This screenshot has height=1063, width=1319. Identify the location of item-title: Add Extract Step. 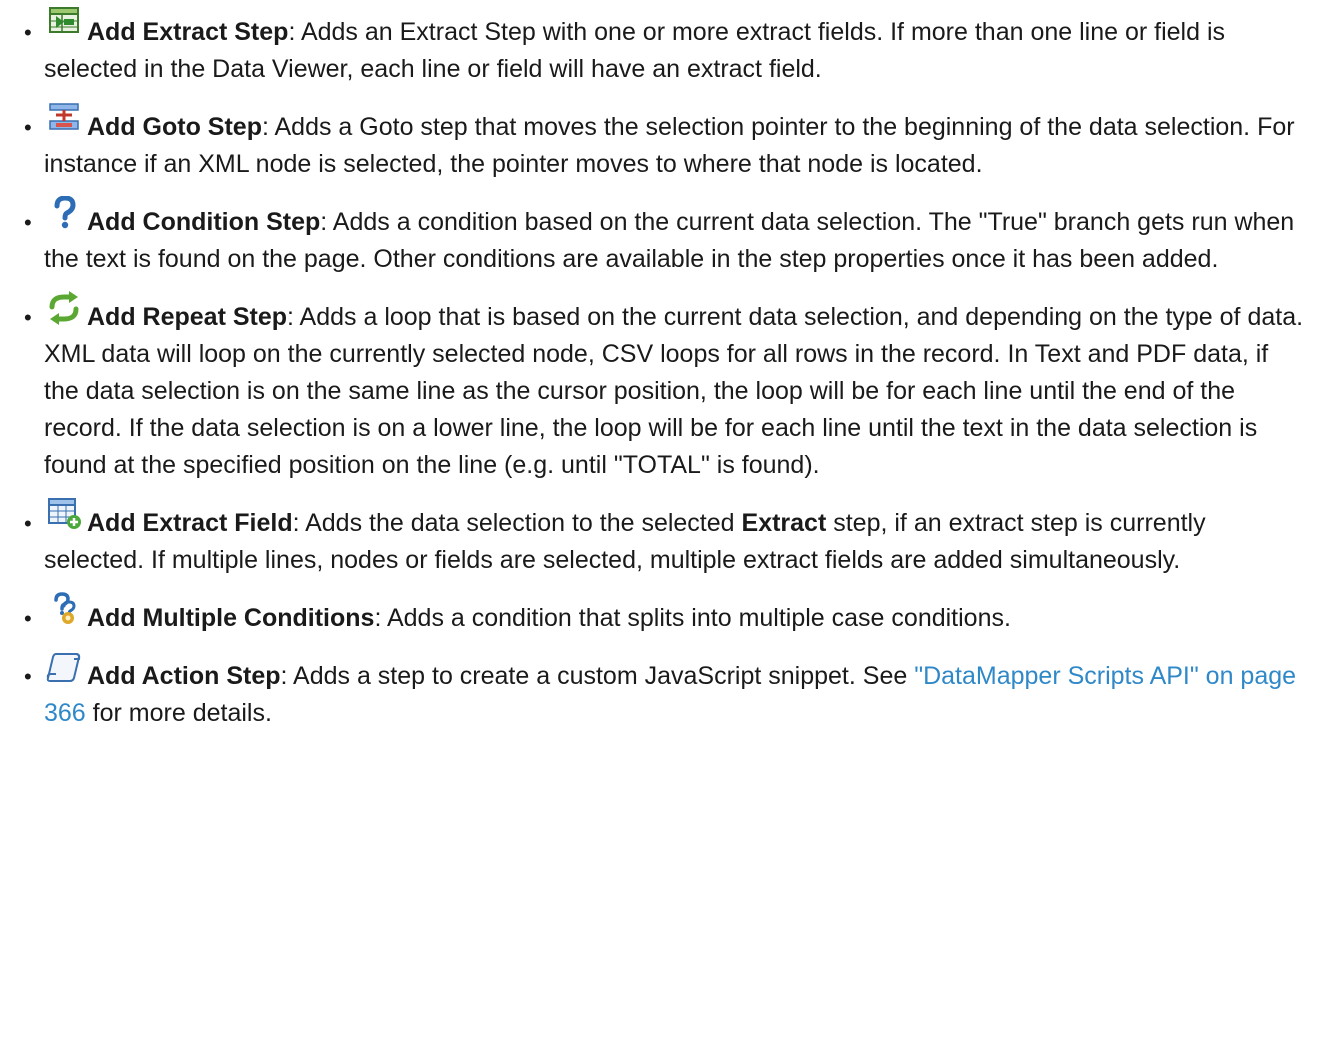
(188, 32).